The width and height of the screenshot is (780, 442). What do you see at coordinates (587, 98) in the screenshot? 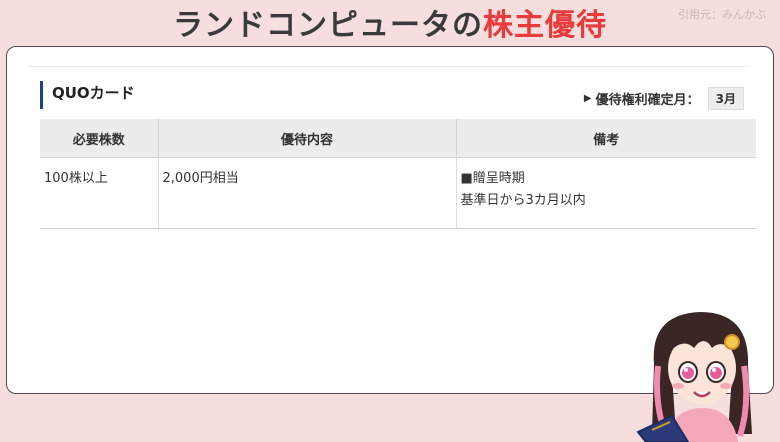
I see `triangle-right-icon: ▶` at bounding box center [587, 98].